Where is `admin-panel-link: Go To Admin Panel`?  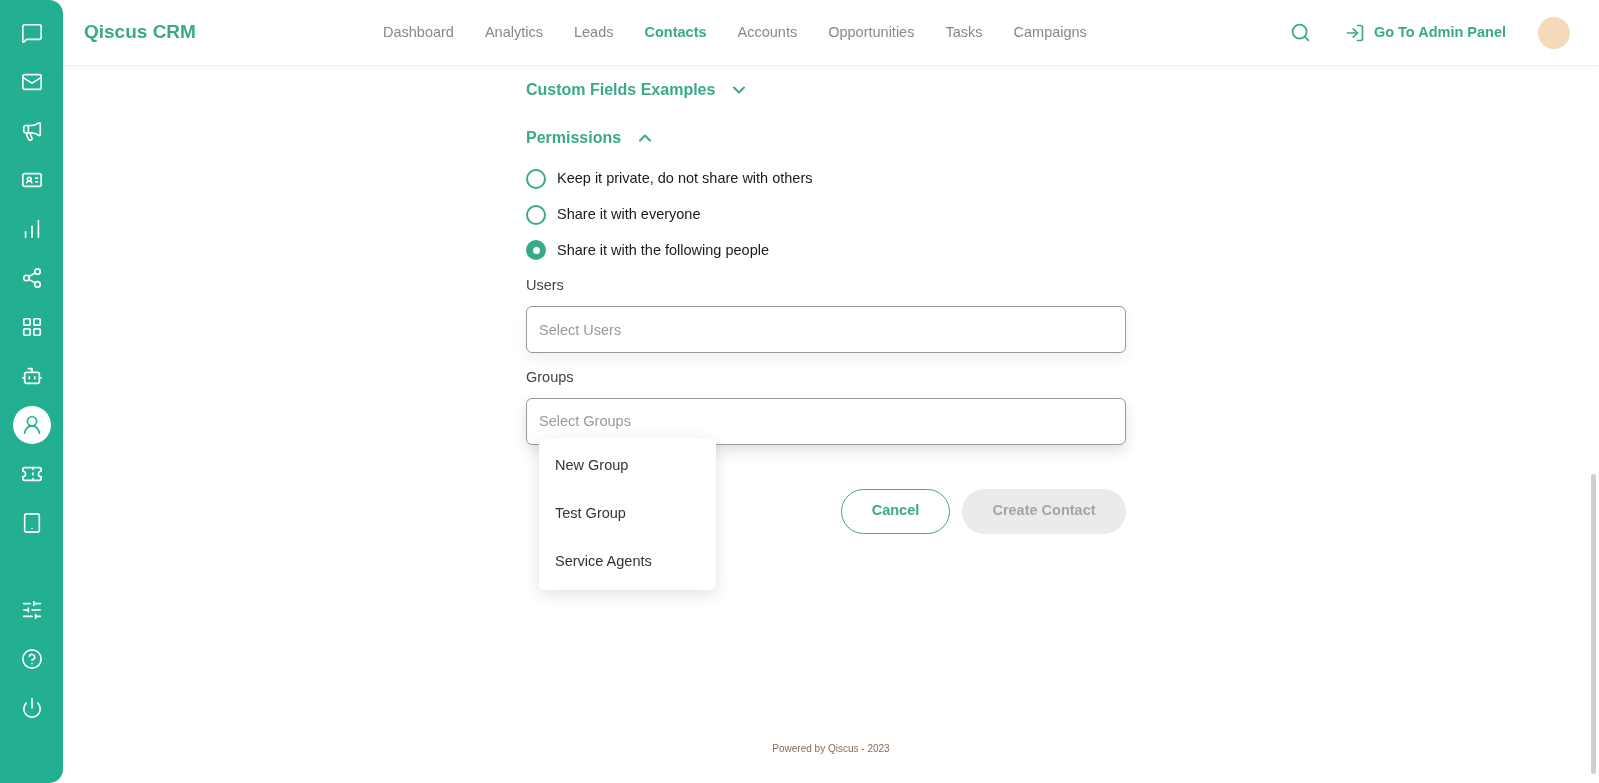 admin-panel-link: Go To Admin Panel is located at coordinates (1425, 32).